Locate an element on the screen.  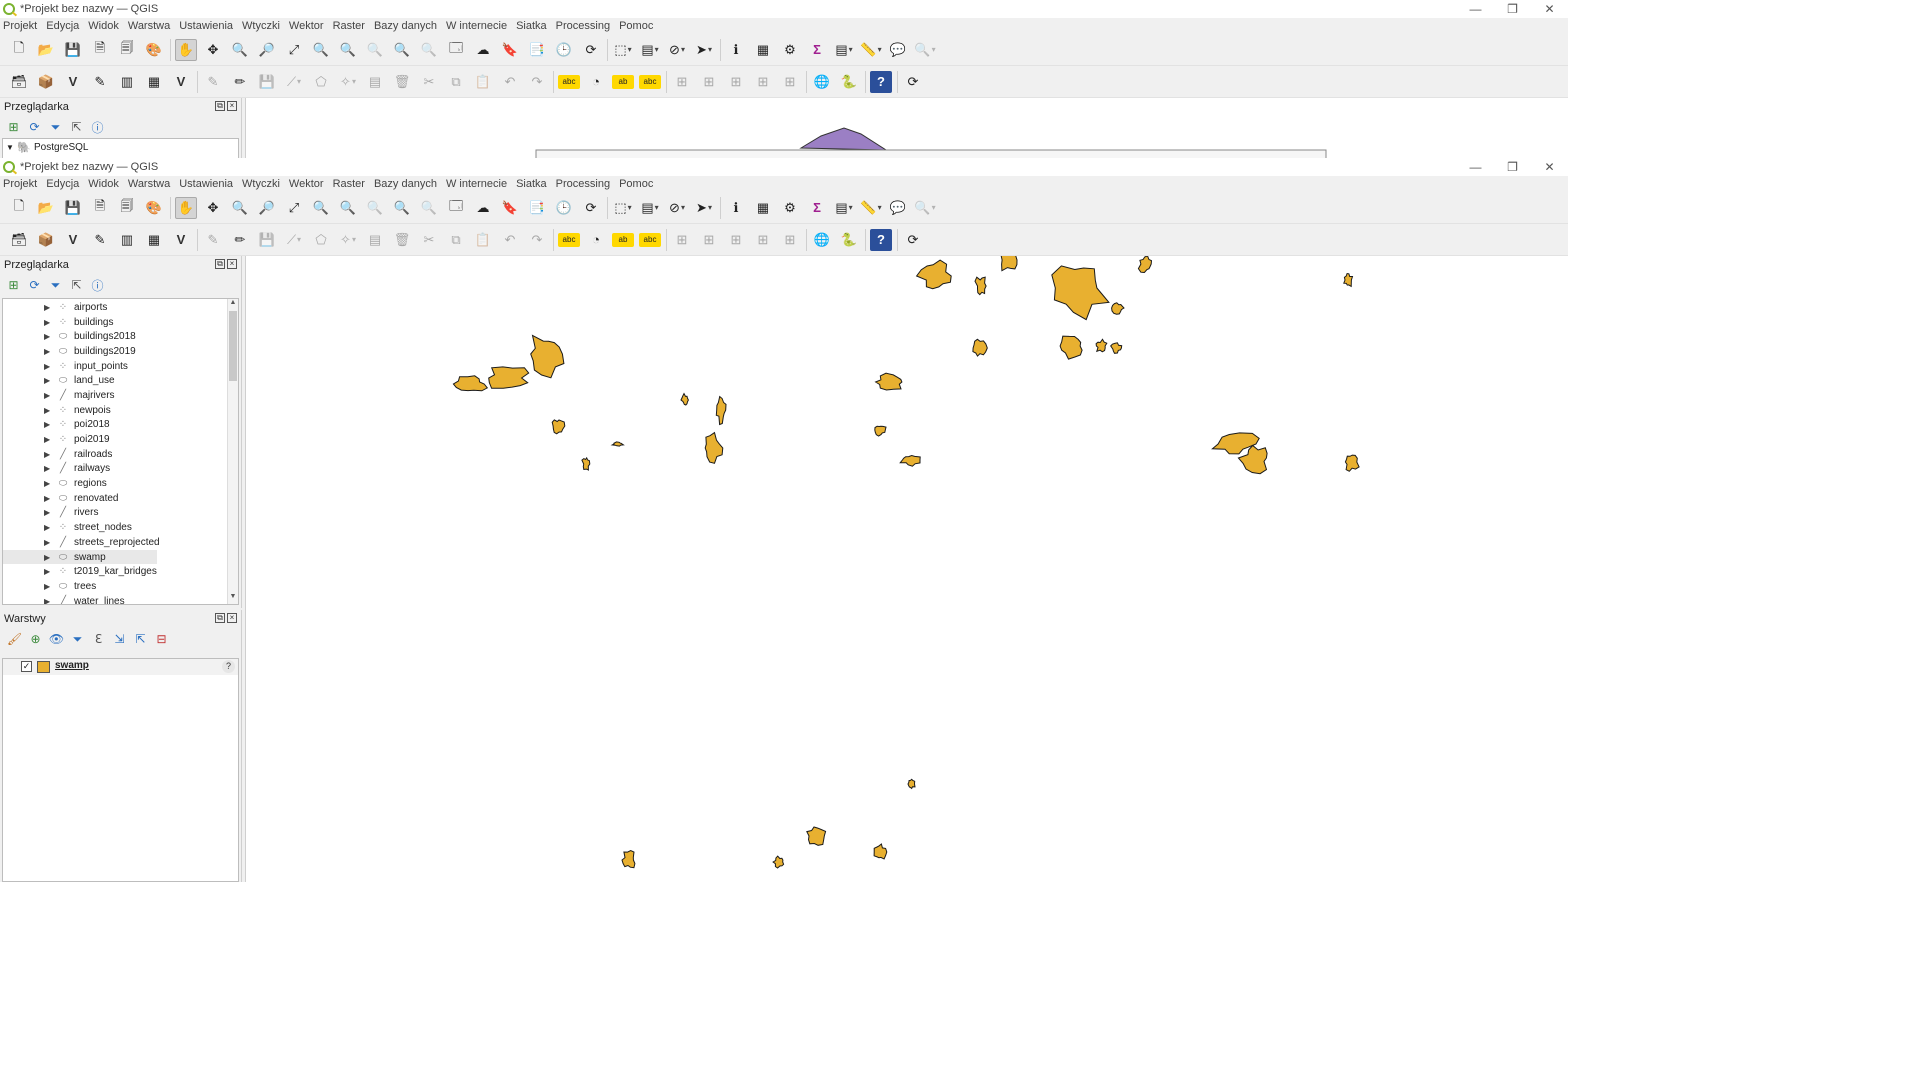
pan-map-icon: ✋ is located at coordinates (186, 207).